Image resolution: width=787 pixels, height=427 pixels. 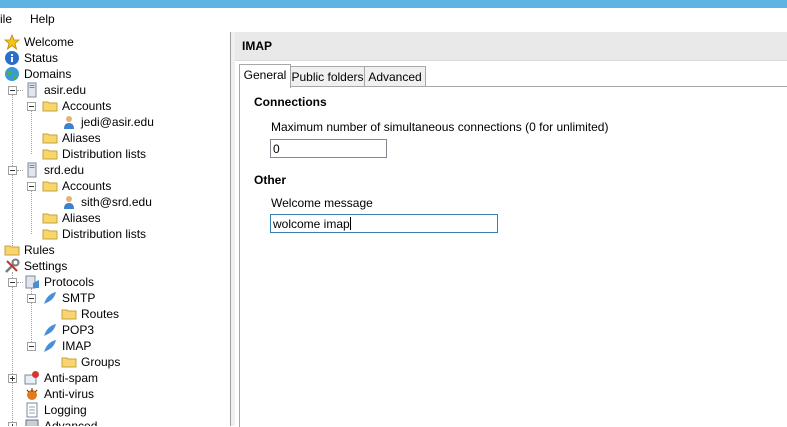 What do you see at coordinates (100, 314) in the screenshot?
I see `tree-label: Routes` at bounding box center [100, 314].